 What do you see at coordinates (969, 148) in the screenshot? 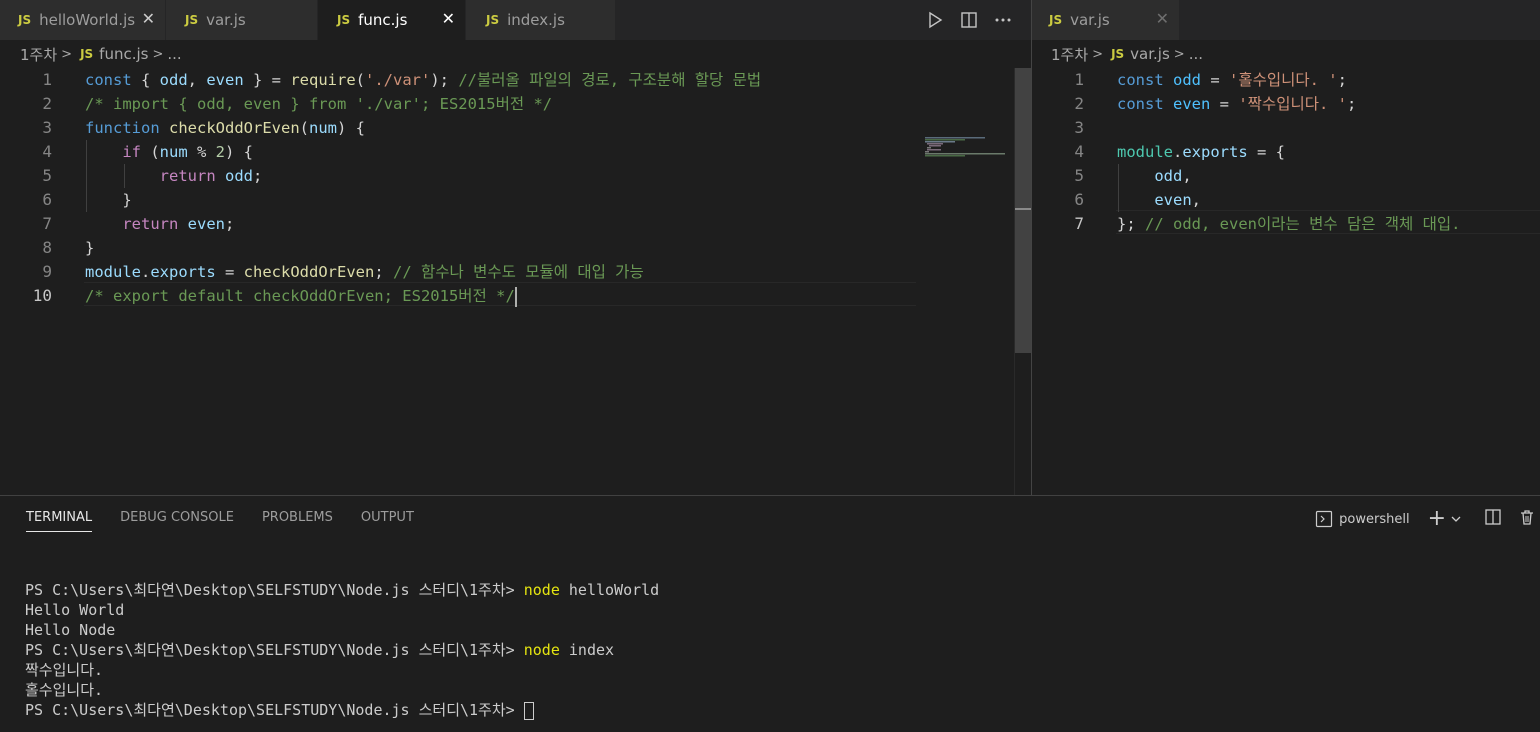
I see `minimap` at bounding box center [969, 148].